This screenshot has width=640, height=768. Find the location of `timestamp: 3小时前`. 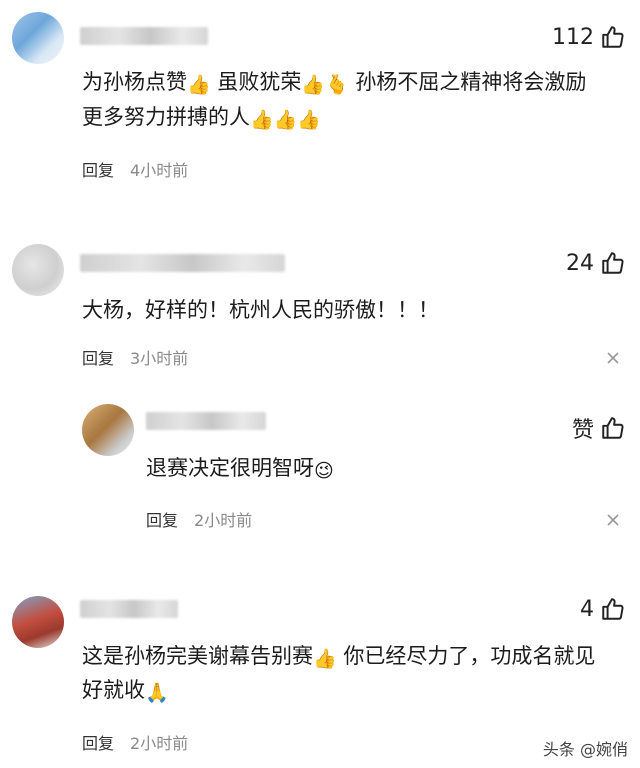

timestamp: 3小时前 is located at coordinates (159, 358).